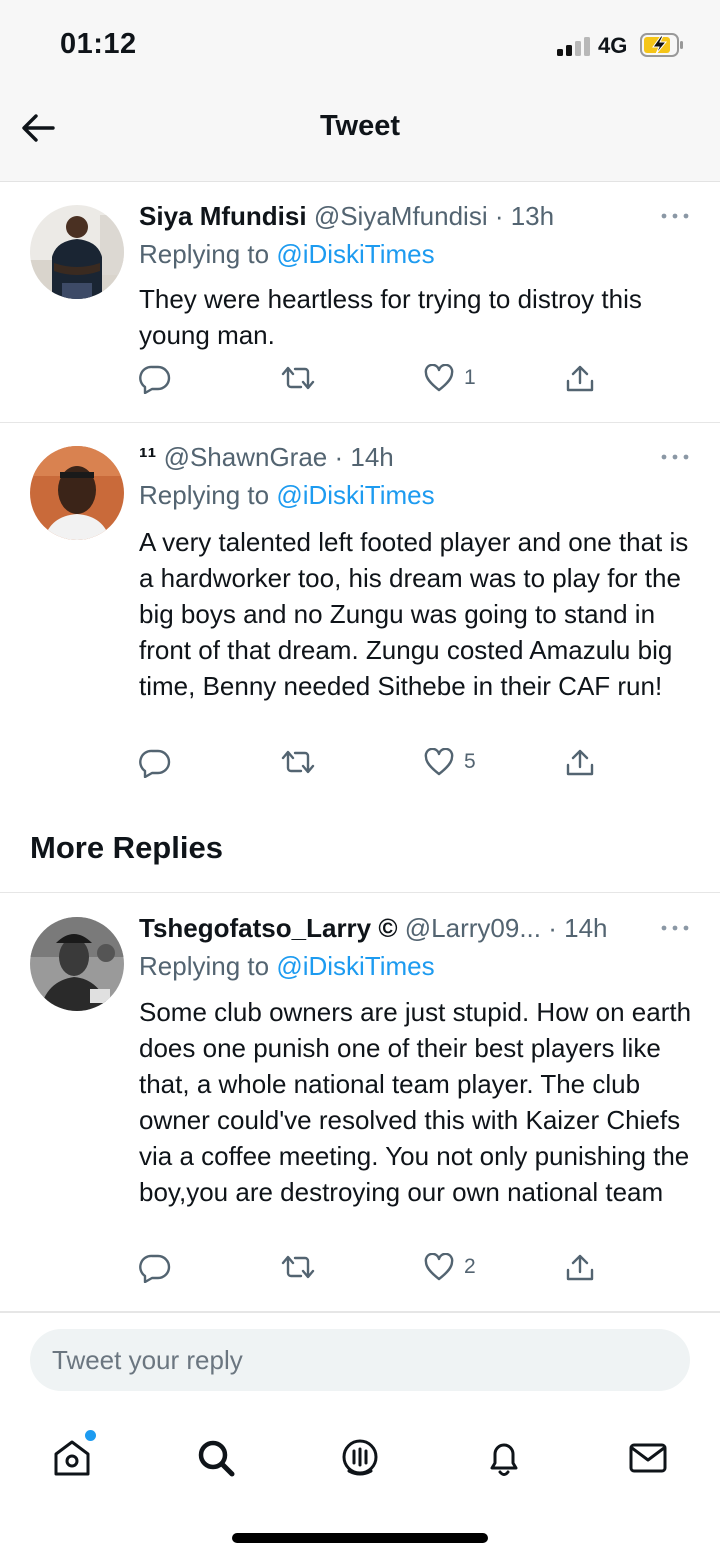  I want to click on spaces-icon, so click(360, 1457).